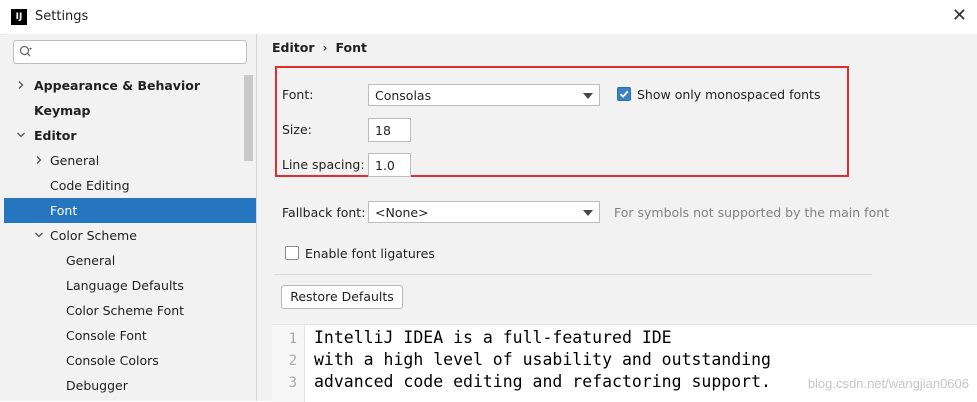  I want to click on tree-item-label: Appearance & Behavior, so click(117, 85).